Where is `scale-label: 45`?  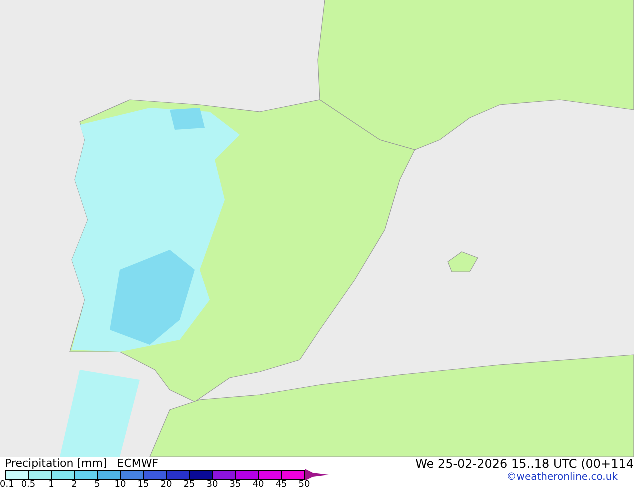 scale-label: 45 is located at coordinates (281, 485).